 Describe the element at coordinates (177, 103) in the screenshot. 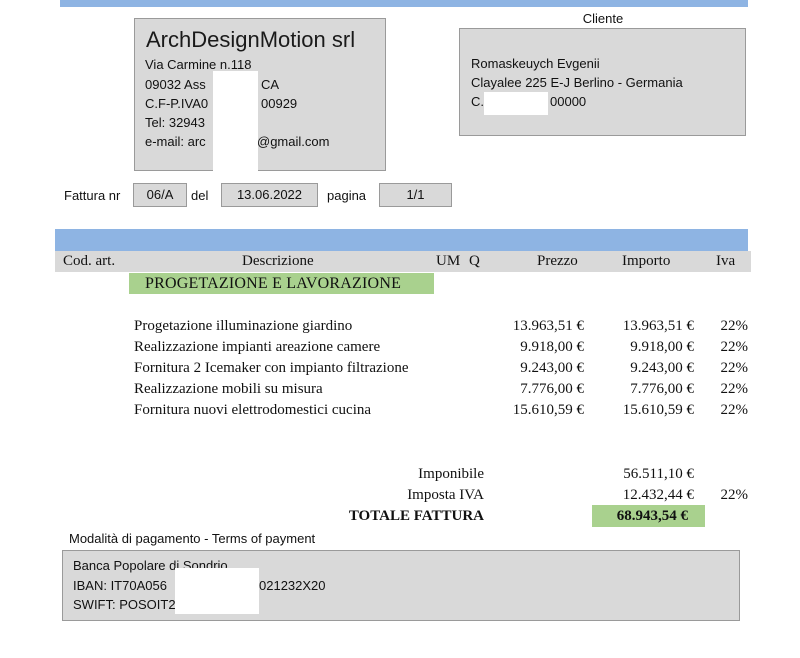

I see `sender-vat-prefix: C.F-P.IVA0` at that location.